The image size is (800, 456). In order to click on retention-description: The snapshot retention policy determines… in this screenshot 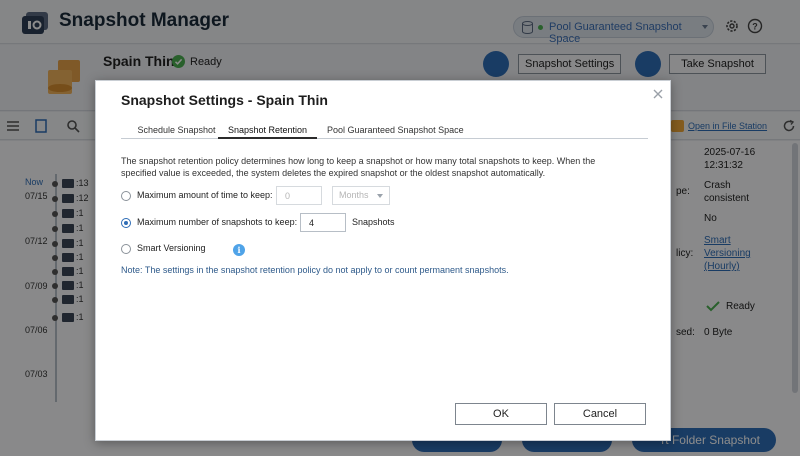, I will do `click(358, 167)`.